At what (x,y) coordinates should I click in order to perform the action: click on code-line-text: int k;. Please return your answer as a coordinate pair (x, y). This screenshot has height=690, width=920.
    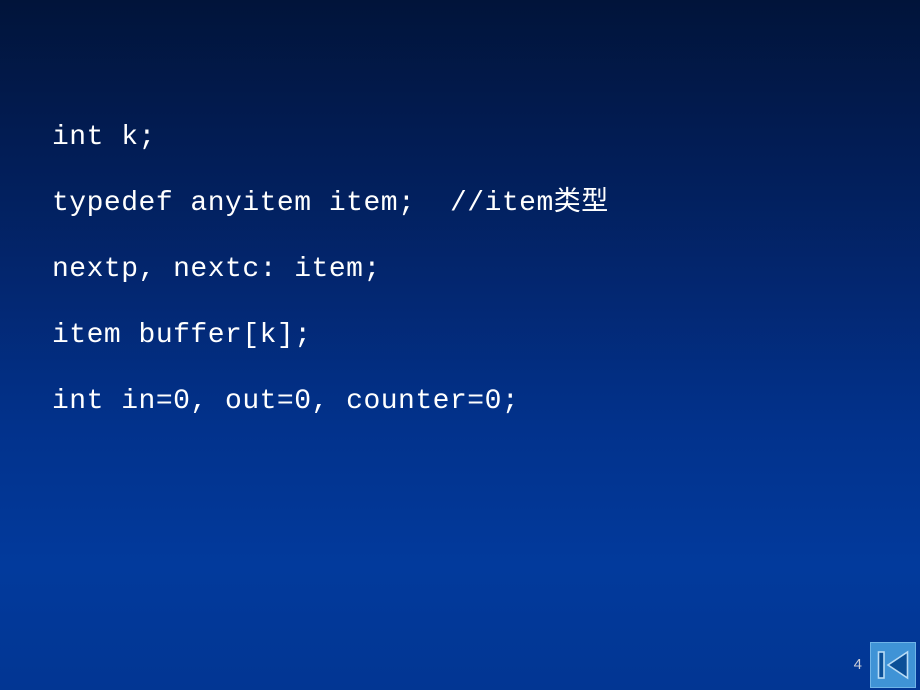
    Looking at the image, I should click on (104, 137).